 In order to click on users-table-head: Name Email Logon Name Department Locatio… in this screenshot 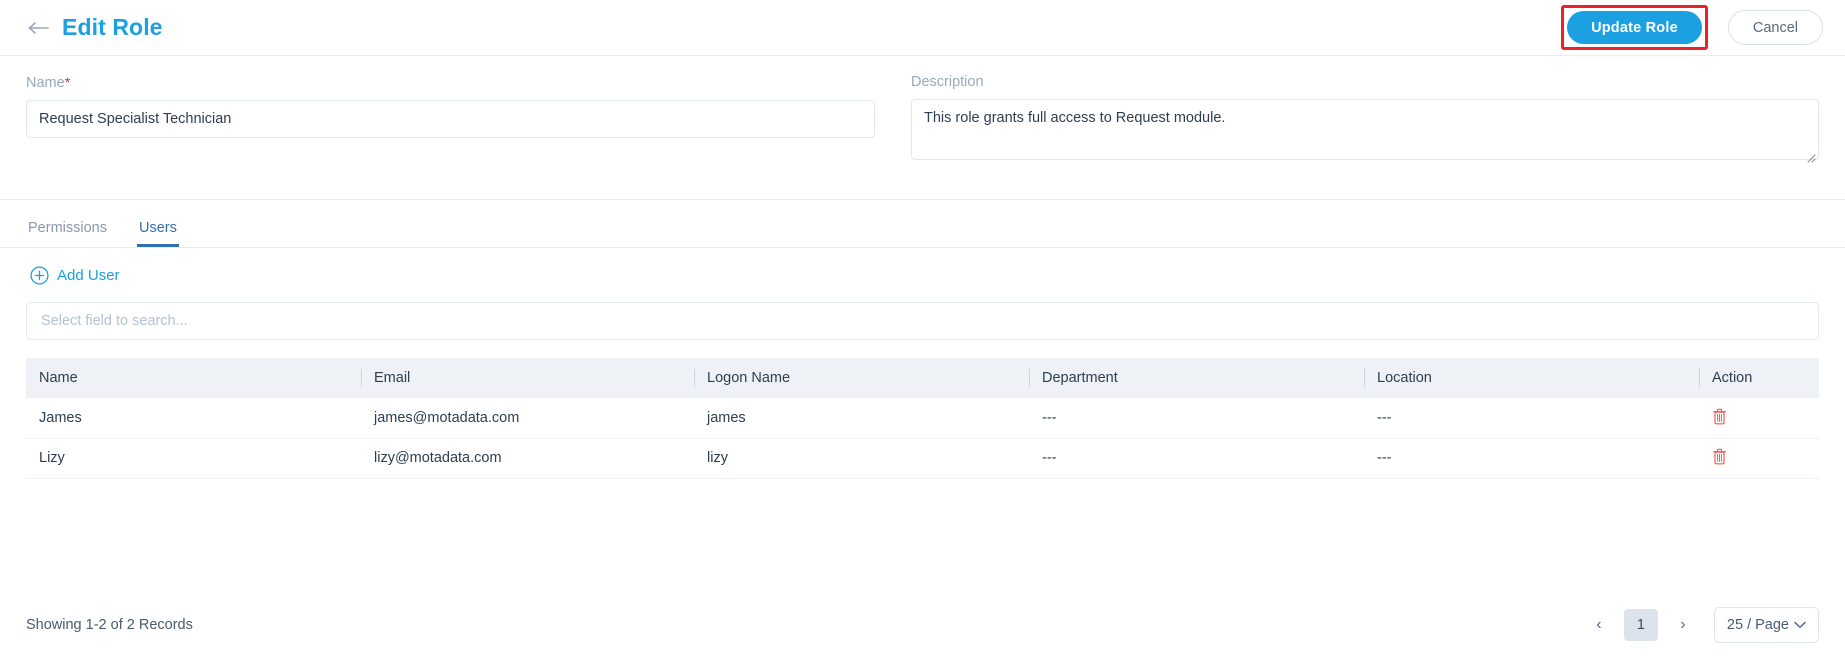, I will do `click(922, 378)`.